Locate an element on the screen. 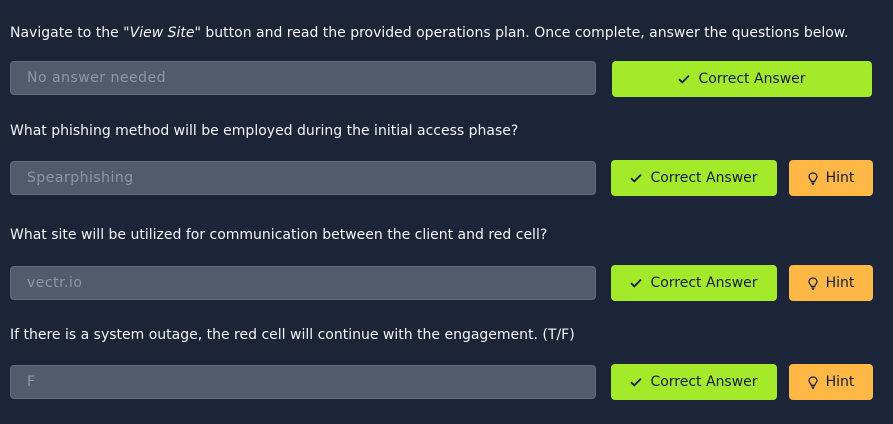  correct-answer-button-2: Correct Answer is located at coordinates (694, 178).